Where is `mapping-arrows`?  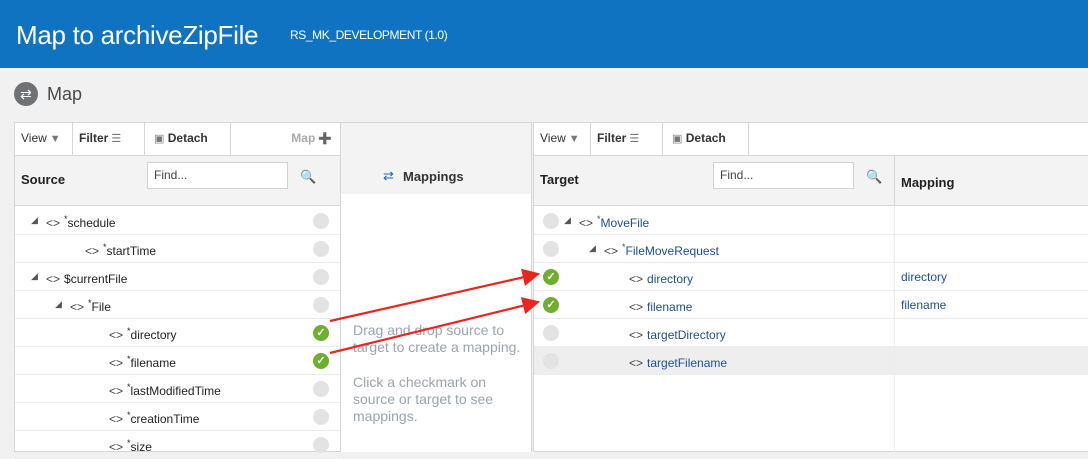
mapping-arrows is located at coordinates (435, 311).